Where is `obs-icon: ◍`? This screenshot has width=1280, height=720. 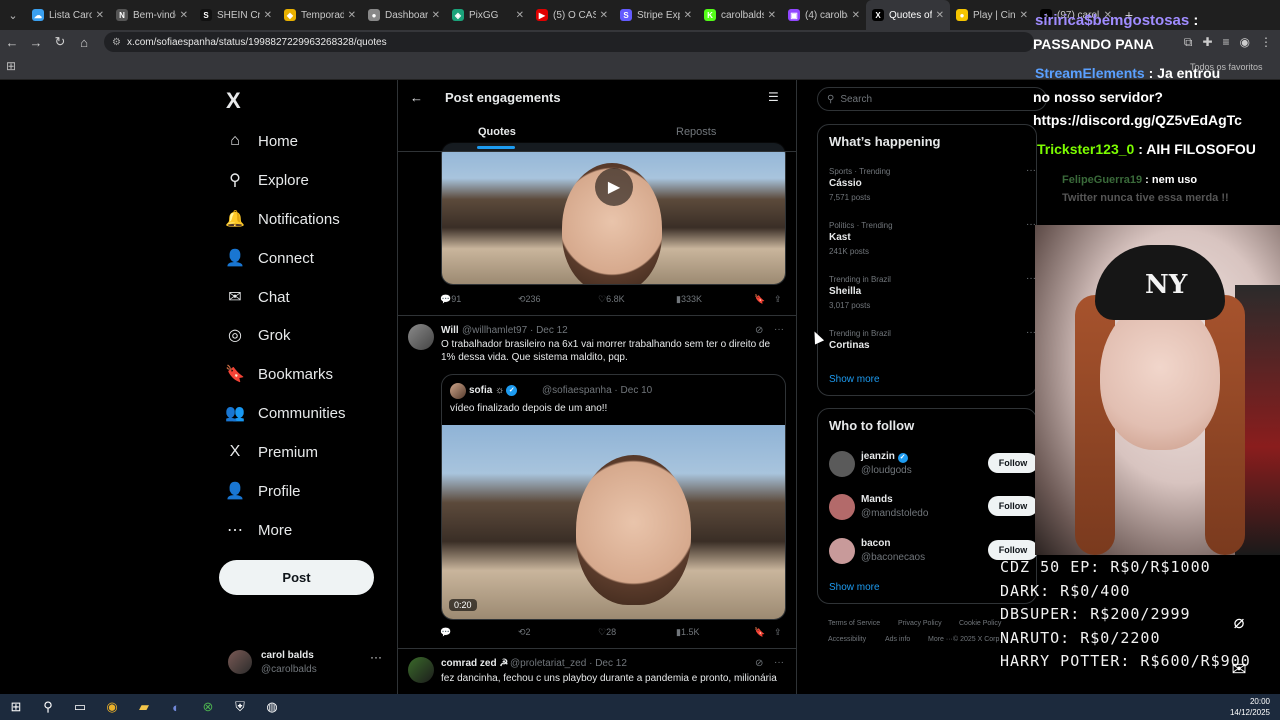 obs-icon: ◍ is located at coordinates (272, 707).